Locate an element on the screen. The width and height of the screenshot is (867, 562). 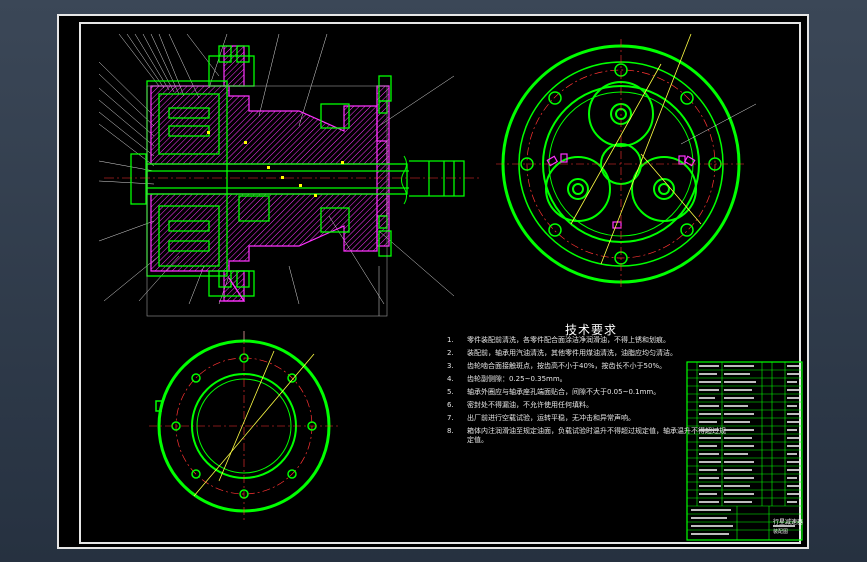
note-item: 1. 零件装配前清洗，各零件配合面涂洁净润滑油，不得上锈和划痕。 is located at coordinates (558, 340).